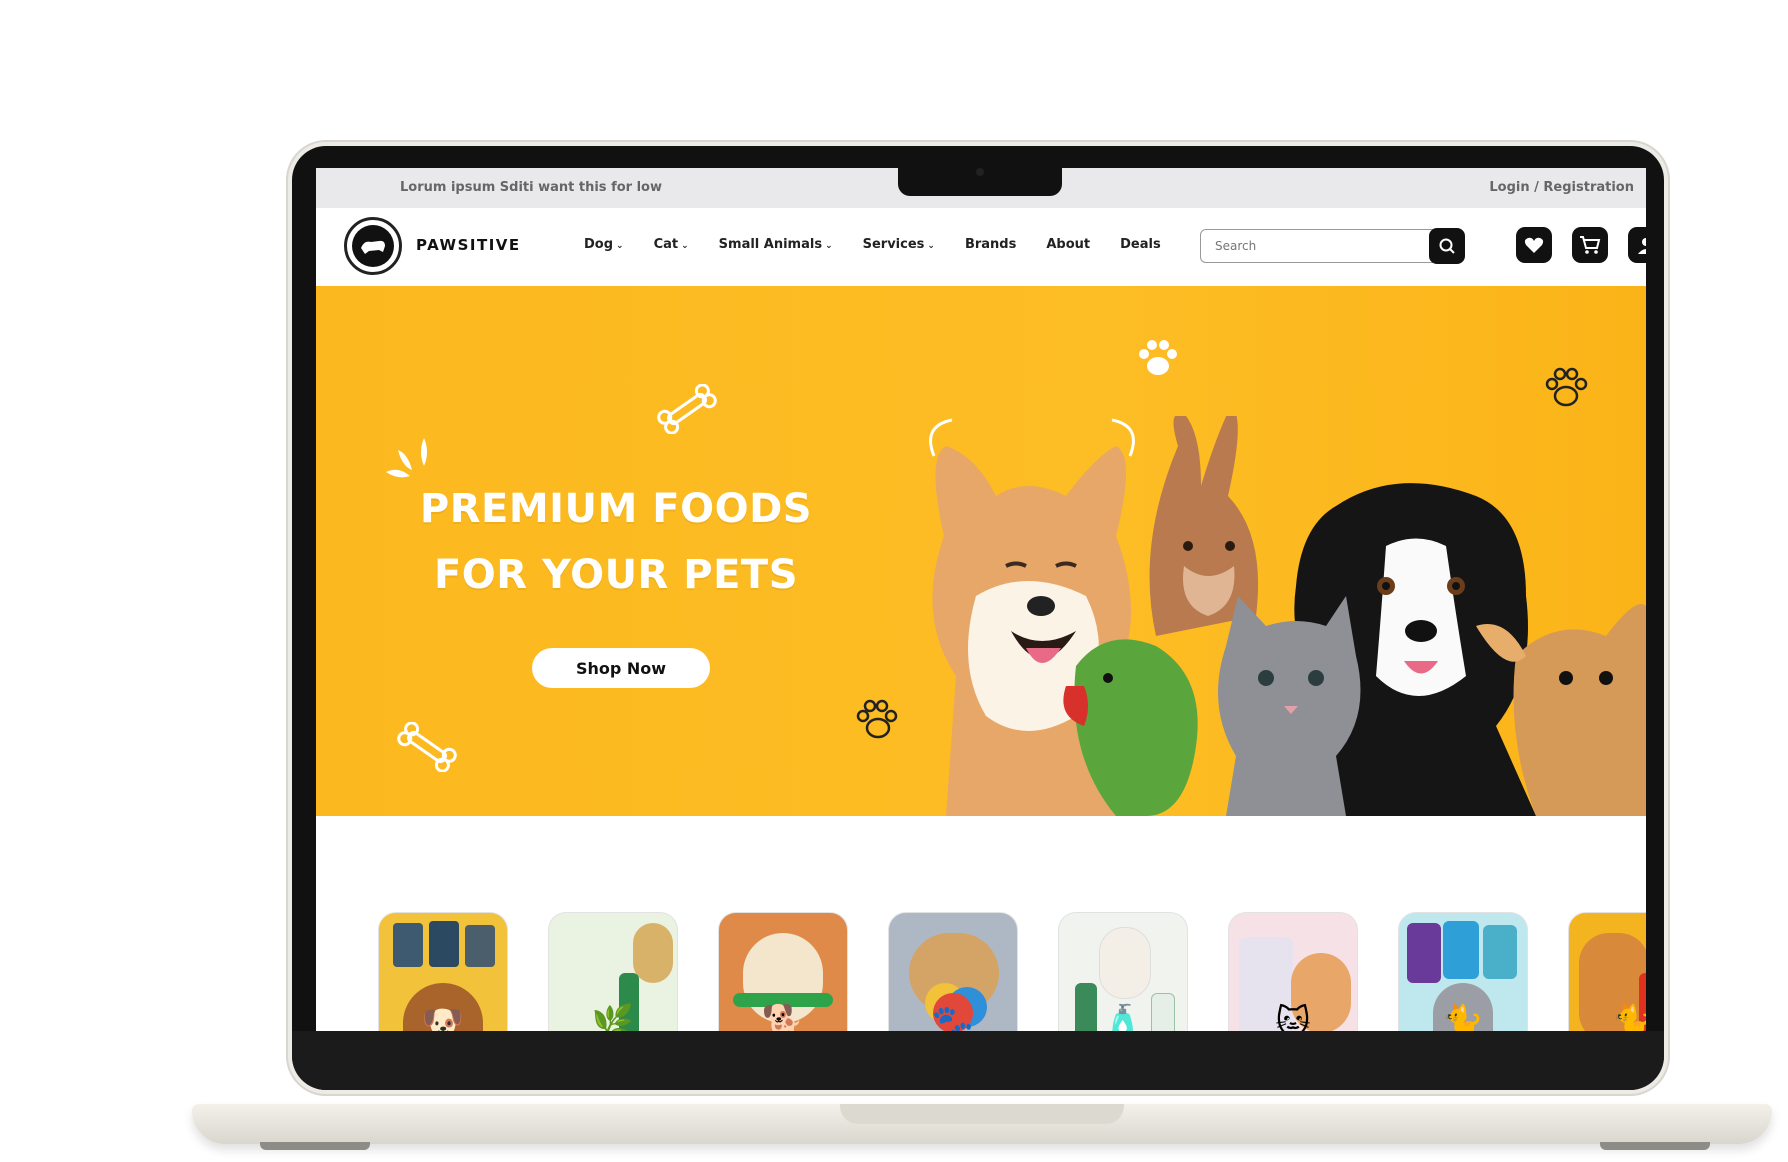 Image resolution: width=1788 pixels, height=1162 pixels. Describe the element at coordinates (953, 1017) in the screenshot. I see `paw-icon: 🐾` at that location.